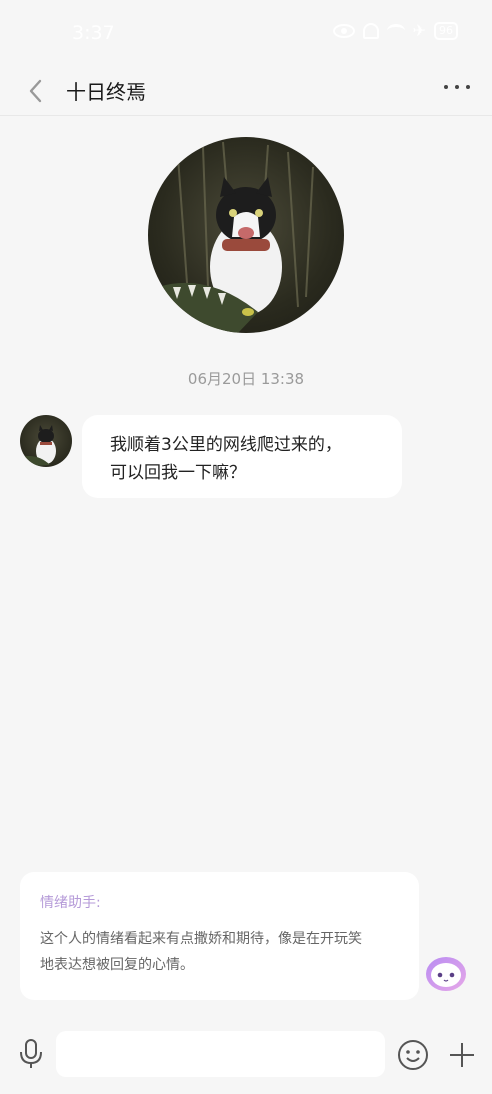 The width and height of the screenshot is (492, 1094). Describe the element at coordinates (343, 31) in the screenshot. I see `eye-icon` at that location.